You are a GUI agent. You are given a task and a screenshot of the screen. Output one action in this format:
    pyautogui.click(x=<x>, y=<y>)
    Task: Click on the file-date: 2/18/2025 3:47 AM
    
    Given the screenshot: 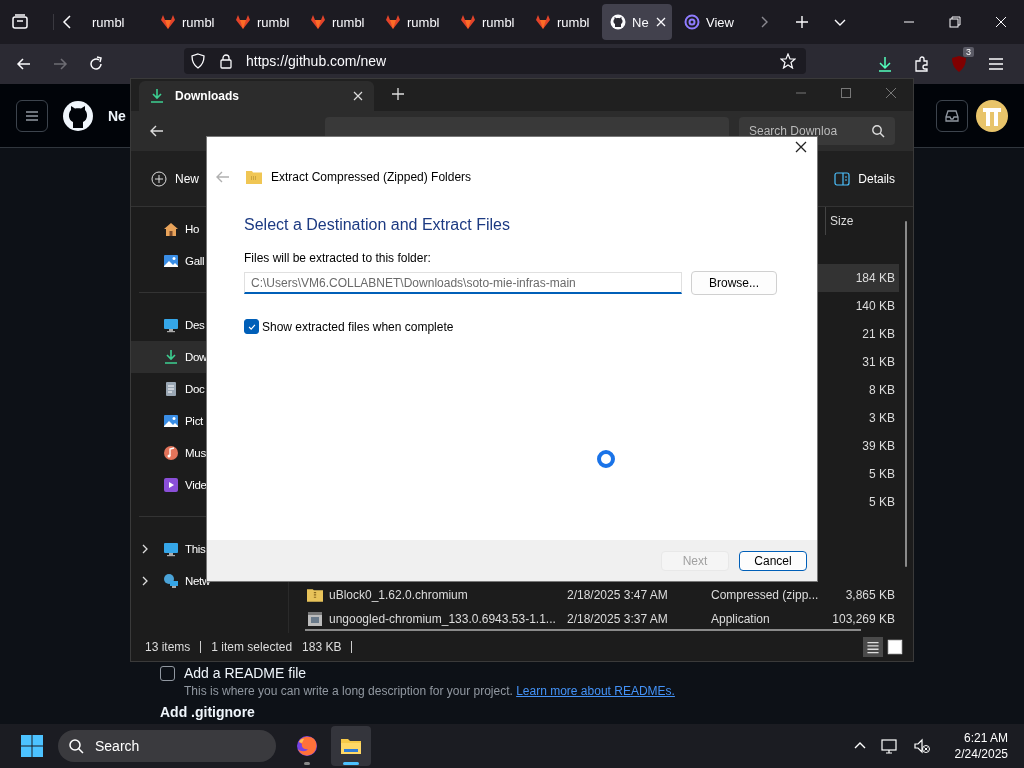 What is the action you would take?
    pyautogui.click(x=618, y=595)
    